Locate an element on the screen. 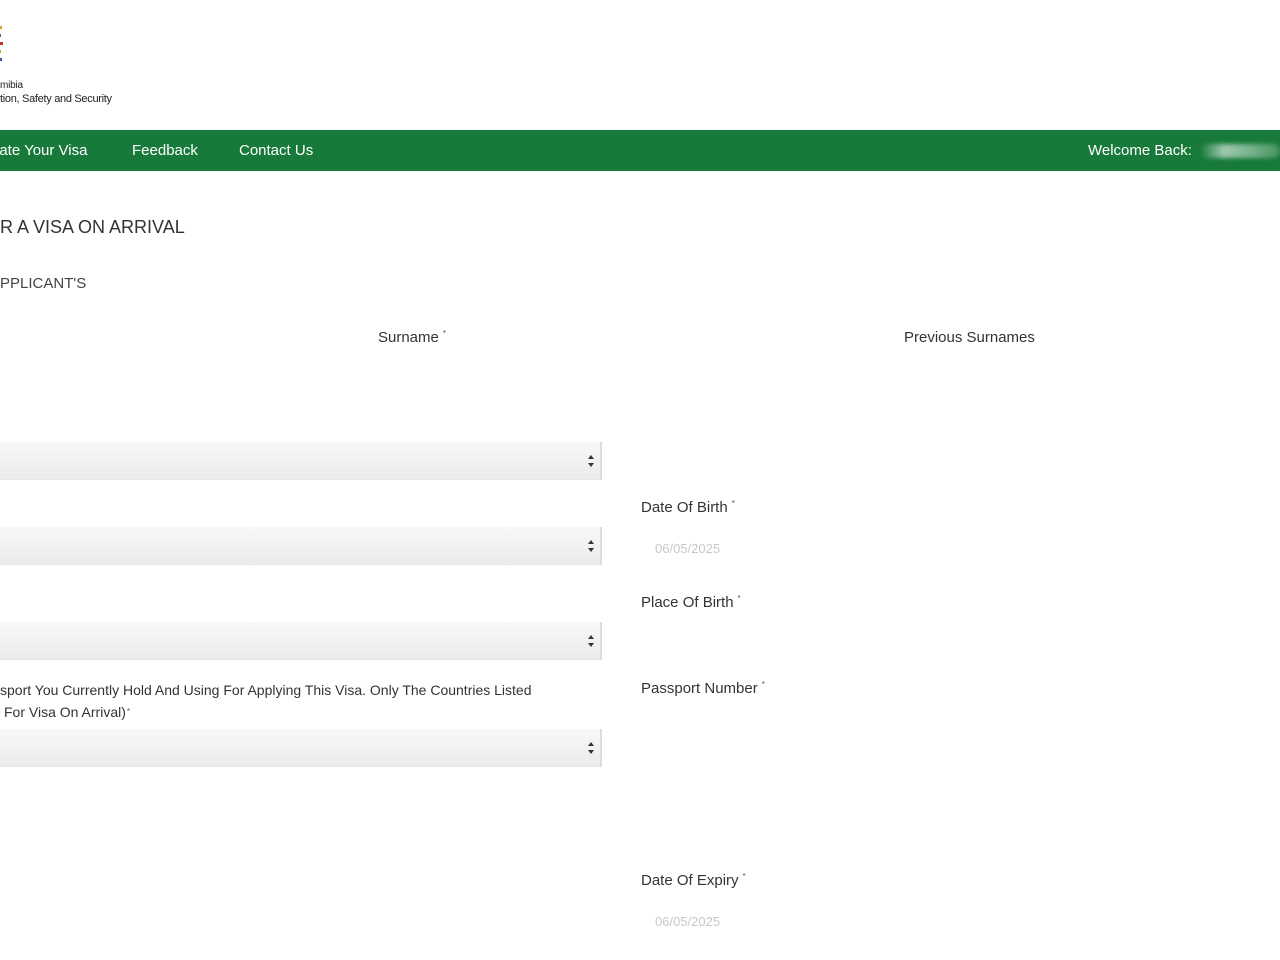  previous-surnames-label: Previous Surnames is located at coordinates (969, 337).